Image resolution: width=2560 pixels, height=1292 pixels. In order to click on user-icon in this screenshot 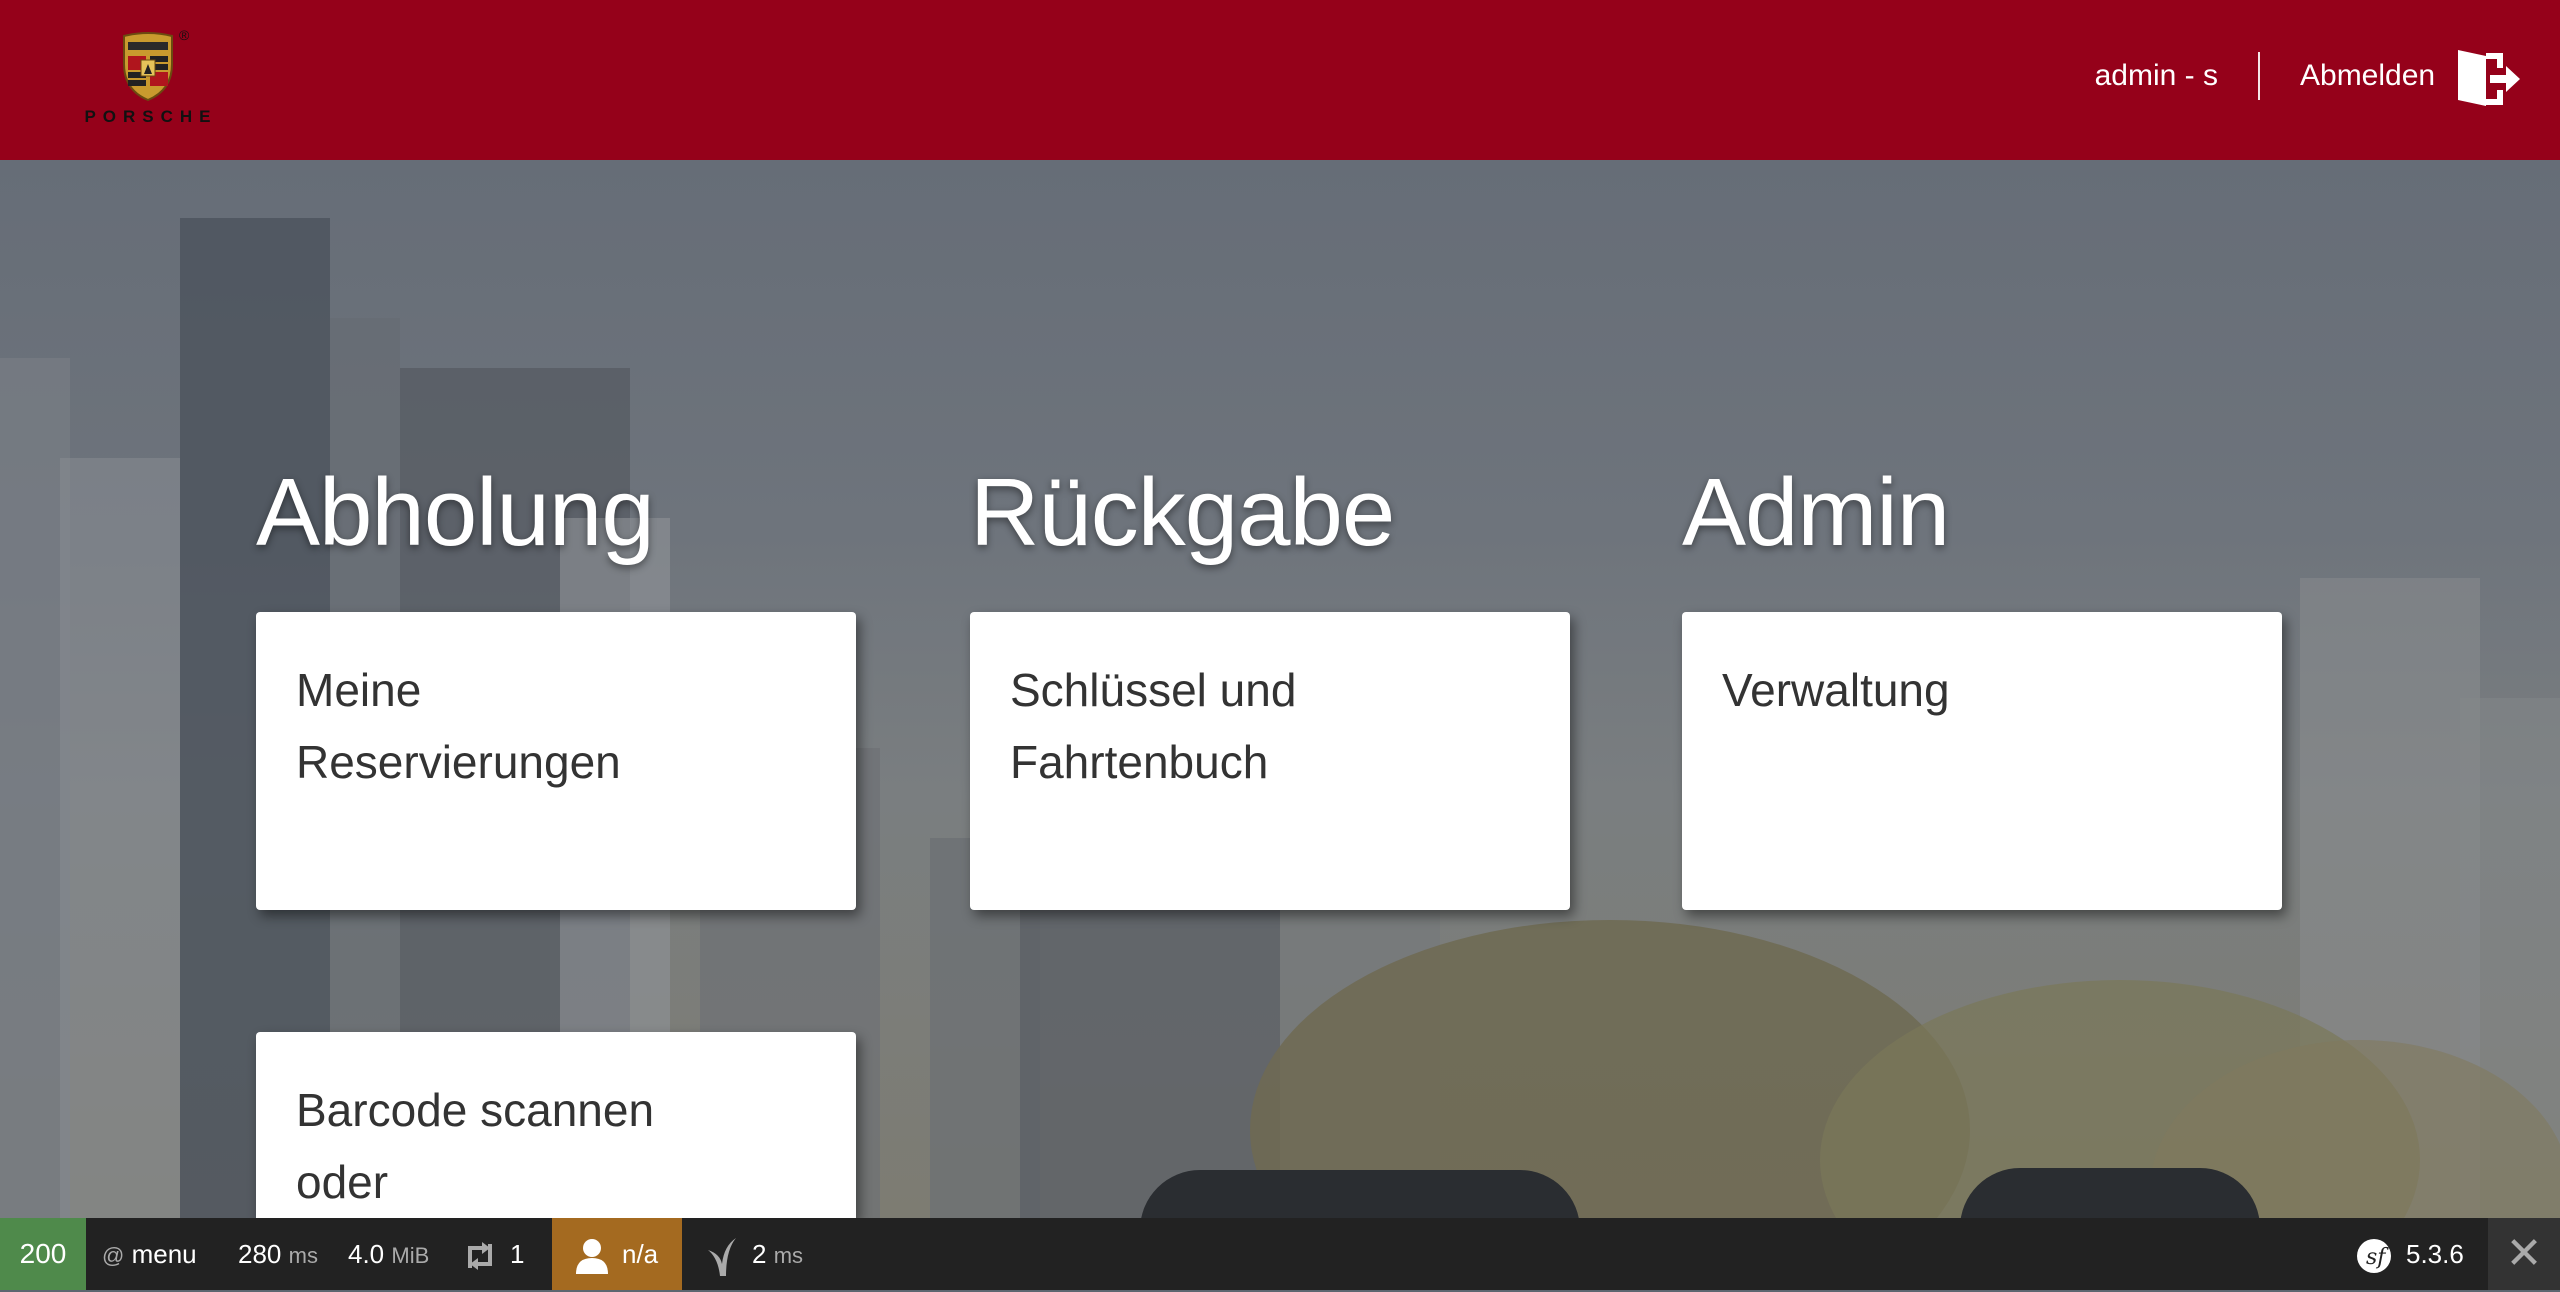, I will do `click(592, 1257)`.